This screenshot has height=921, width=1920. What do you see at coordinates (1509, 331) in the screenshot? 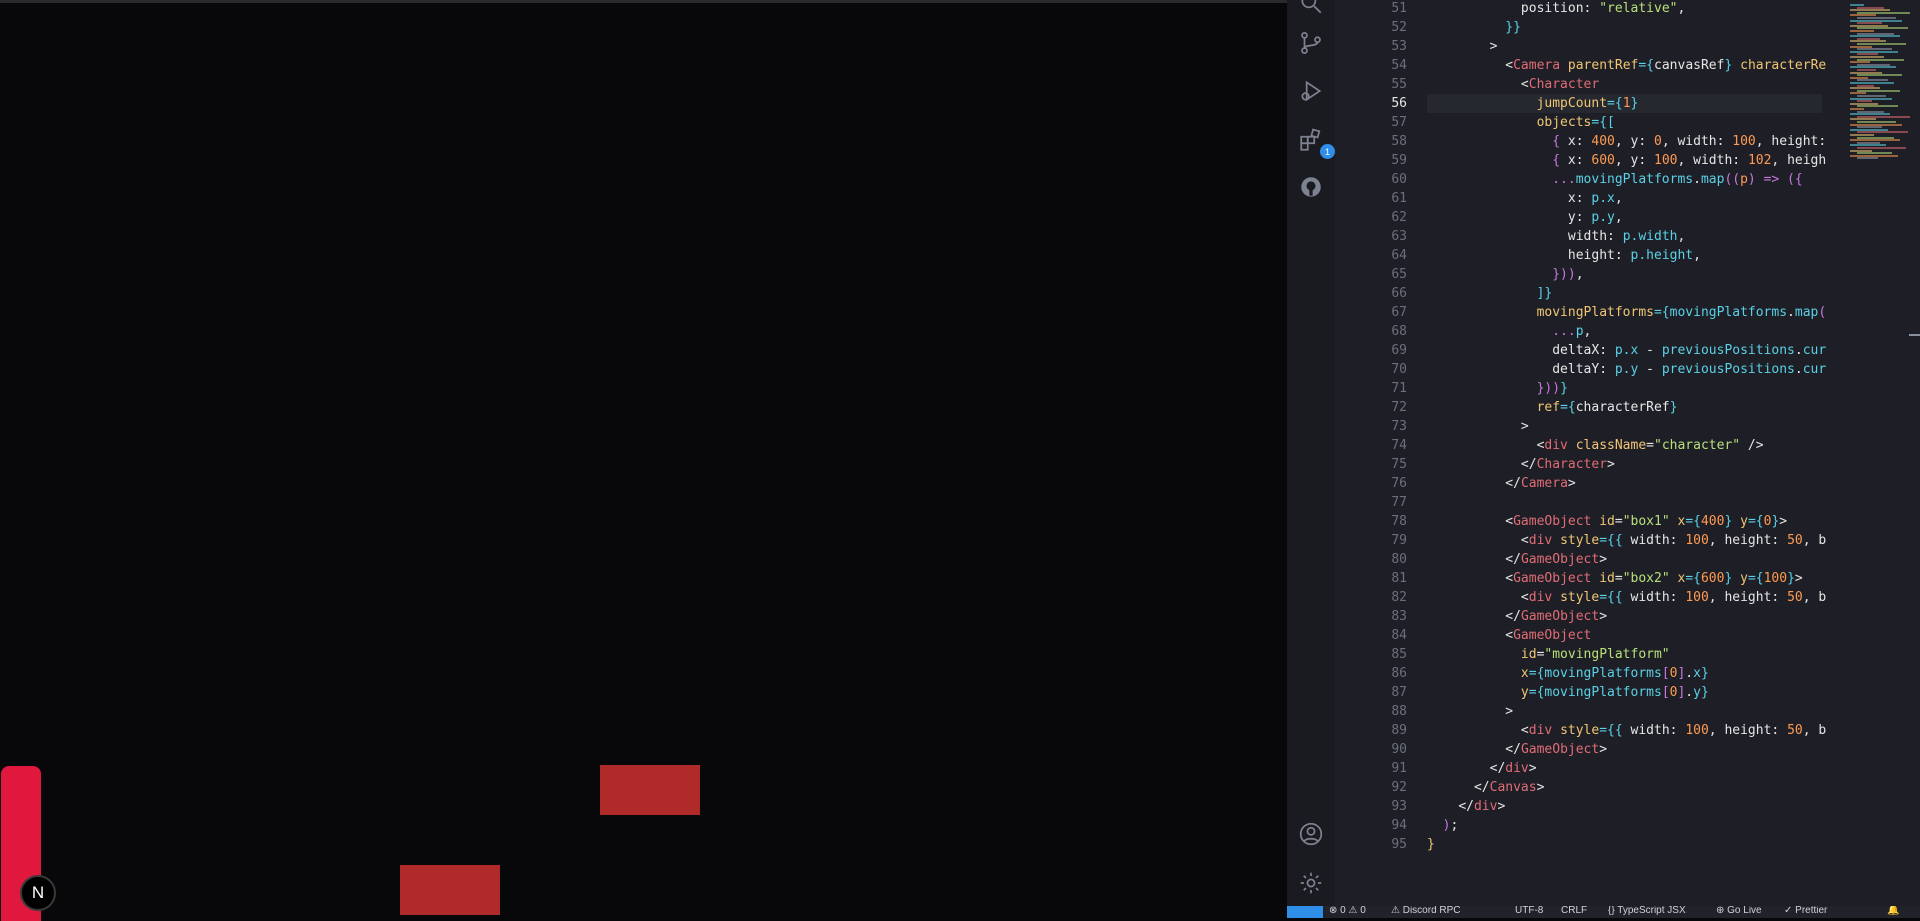
I see `code-line: ...p,` at bounding box center [1509, 331].